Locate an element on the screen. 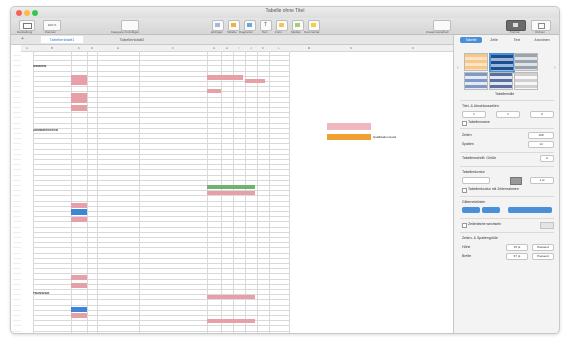 This screenshot has height=340, width=568. column-header: O is located at coordinates (413, 48).